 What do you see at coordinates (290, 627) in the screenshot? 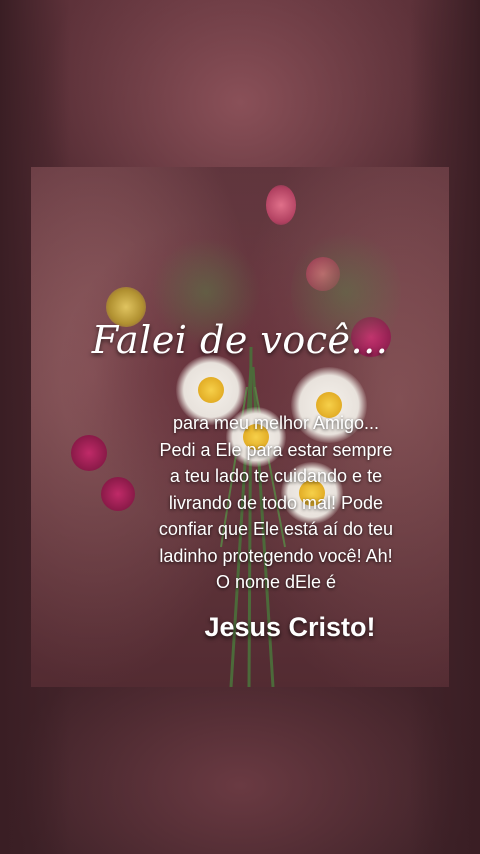
I see `signature-text: Jesus Cristo!` at bounding box center [290, 627].